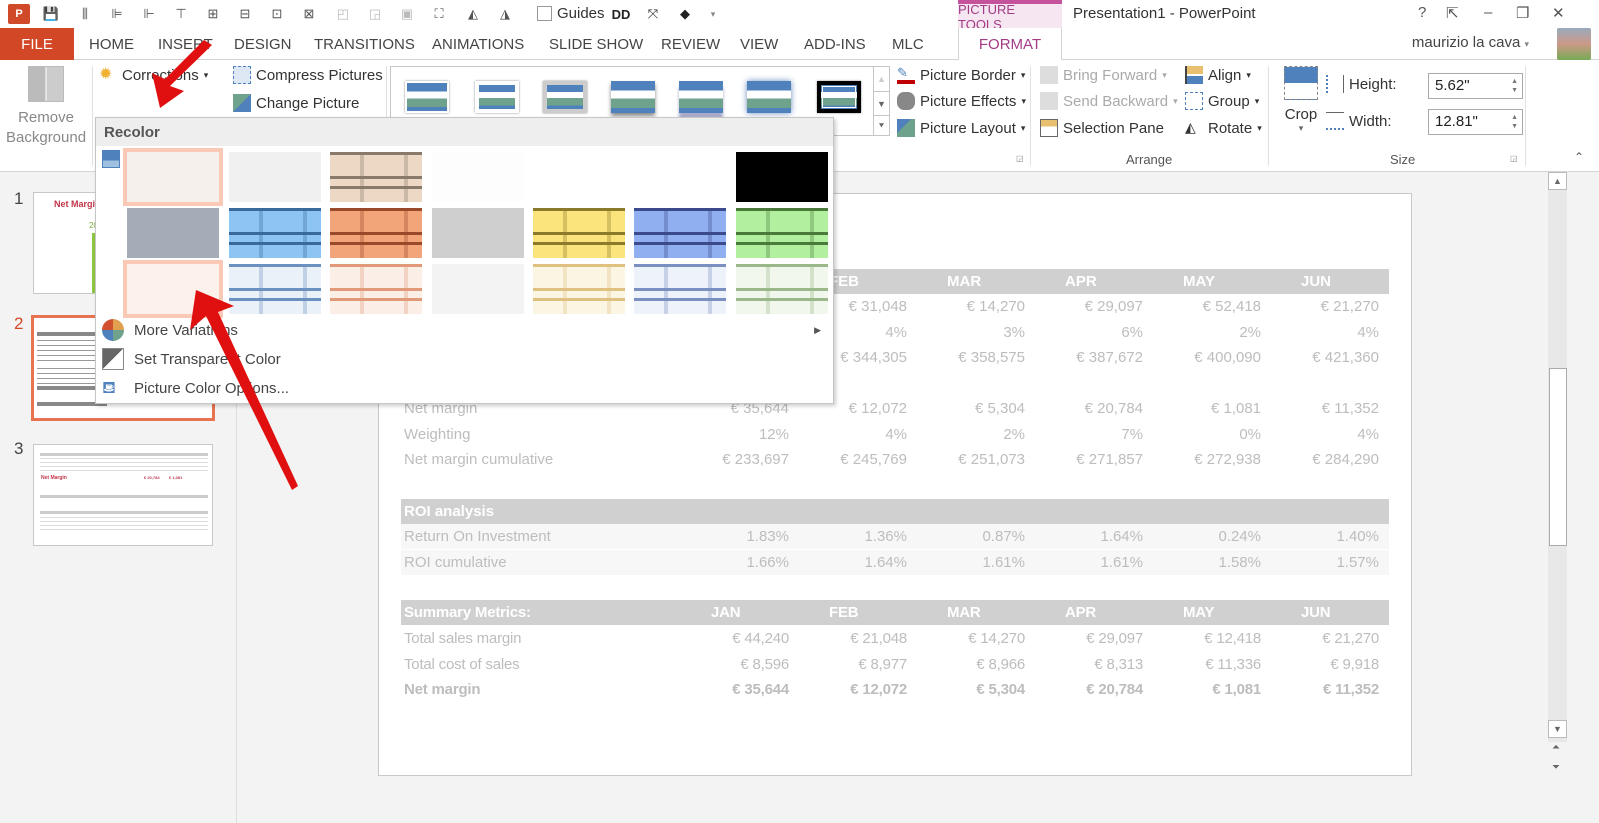 The image size is (1599, 823). What do you see at coordinates (407, 14) in the screenshot?
I see `group-icon: ▣` at bounding box center [407, 14].